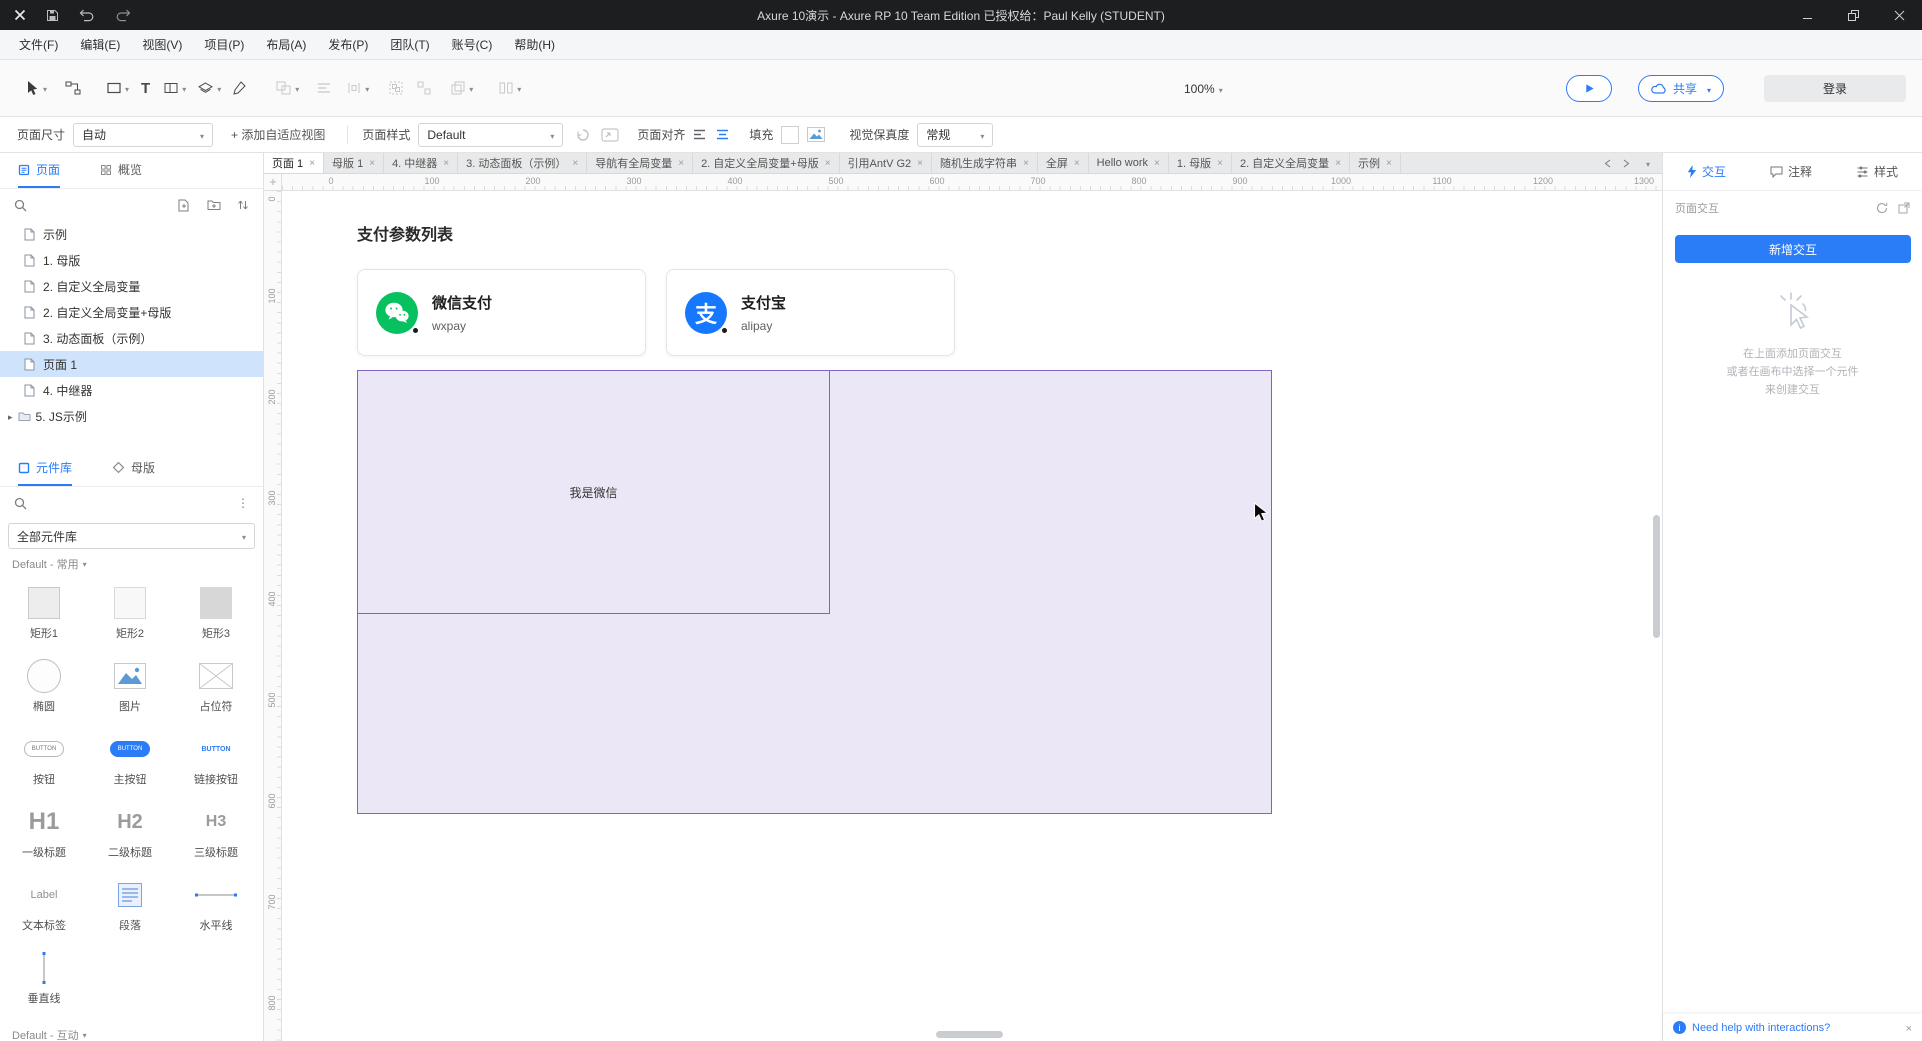 The image size is (1922, 1041). What do you see at coordinates (224, 45) in the screenshot?
I see `menu-project: 项目(P)` at bounding box center [224, 45].